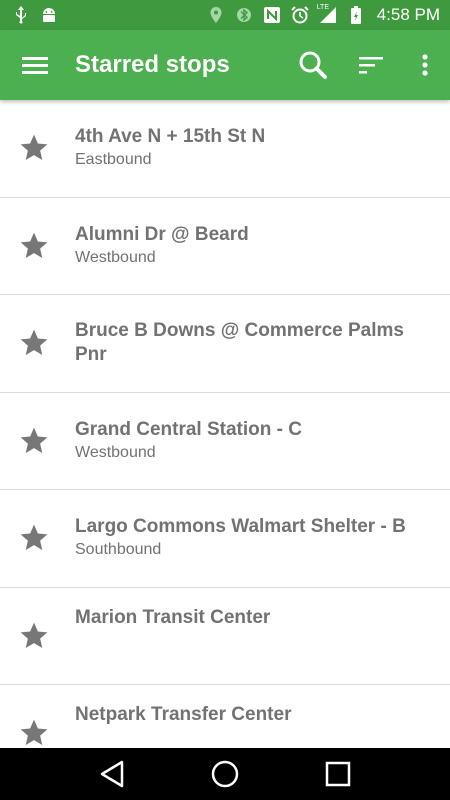 The width and height of the screenshot is (450, 800). I want to click on lte-signal-icon: LTE, so click(326, 14).